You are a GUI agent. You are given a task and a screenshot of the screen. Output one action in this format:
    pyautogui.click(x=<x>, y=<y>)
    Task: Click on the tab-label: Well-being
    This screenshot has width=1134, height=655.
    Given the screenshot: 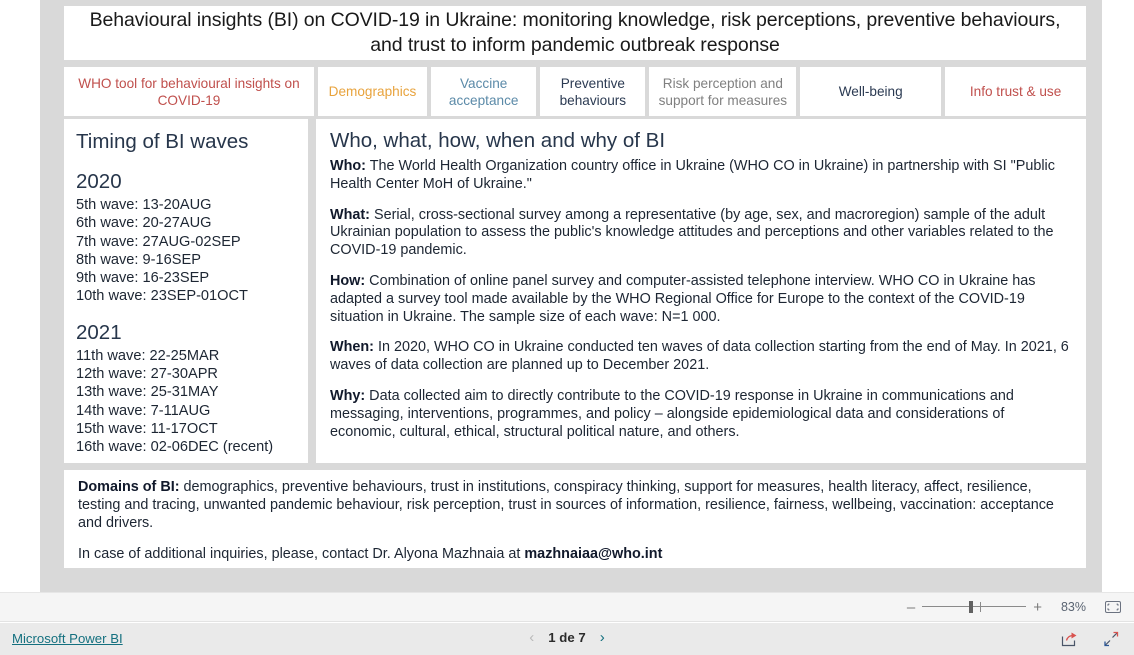 What is the action you would take?
    pyautogui.click(x=870, y=91)
    